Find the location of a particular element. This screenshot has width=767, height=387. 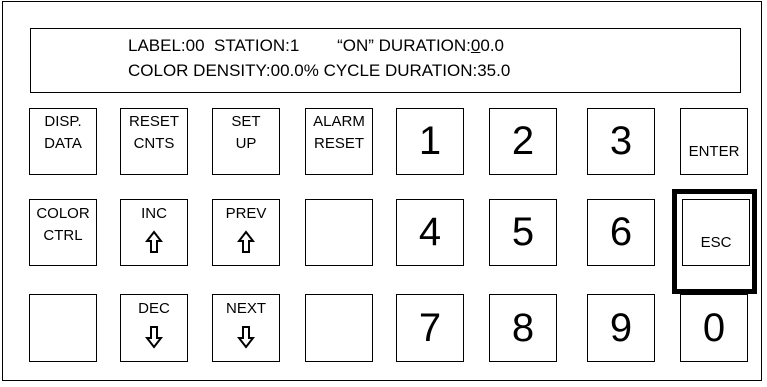

set-up-label-1: SET is located at coordinates (246, 121).